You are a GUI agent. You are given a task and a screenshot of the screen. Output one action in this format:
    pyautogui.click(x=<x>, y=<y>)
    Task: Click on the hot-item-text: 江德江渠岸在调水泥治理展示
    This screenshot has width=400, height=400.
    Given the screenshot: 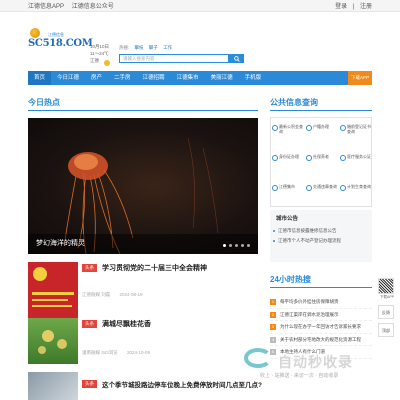 What is the action you would take?
    pyautogui.click(x=309, y=314)
    